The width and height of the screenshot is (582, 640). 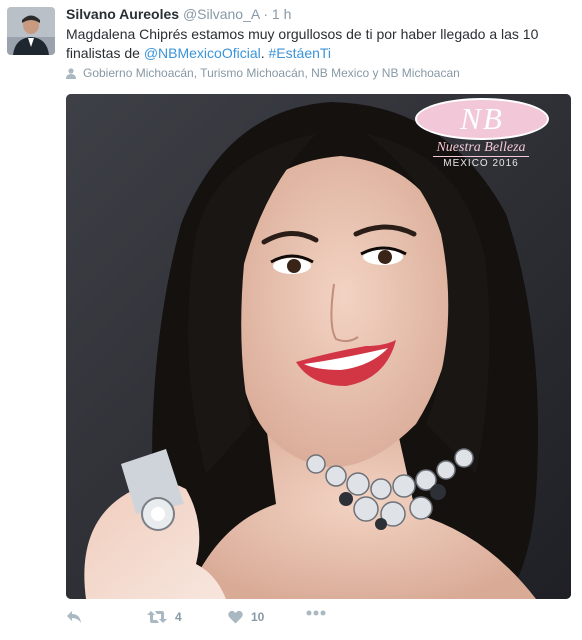 I want to click on reply-icon, so click(x=74, y=617).